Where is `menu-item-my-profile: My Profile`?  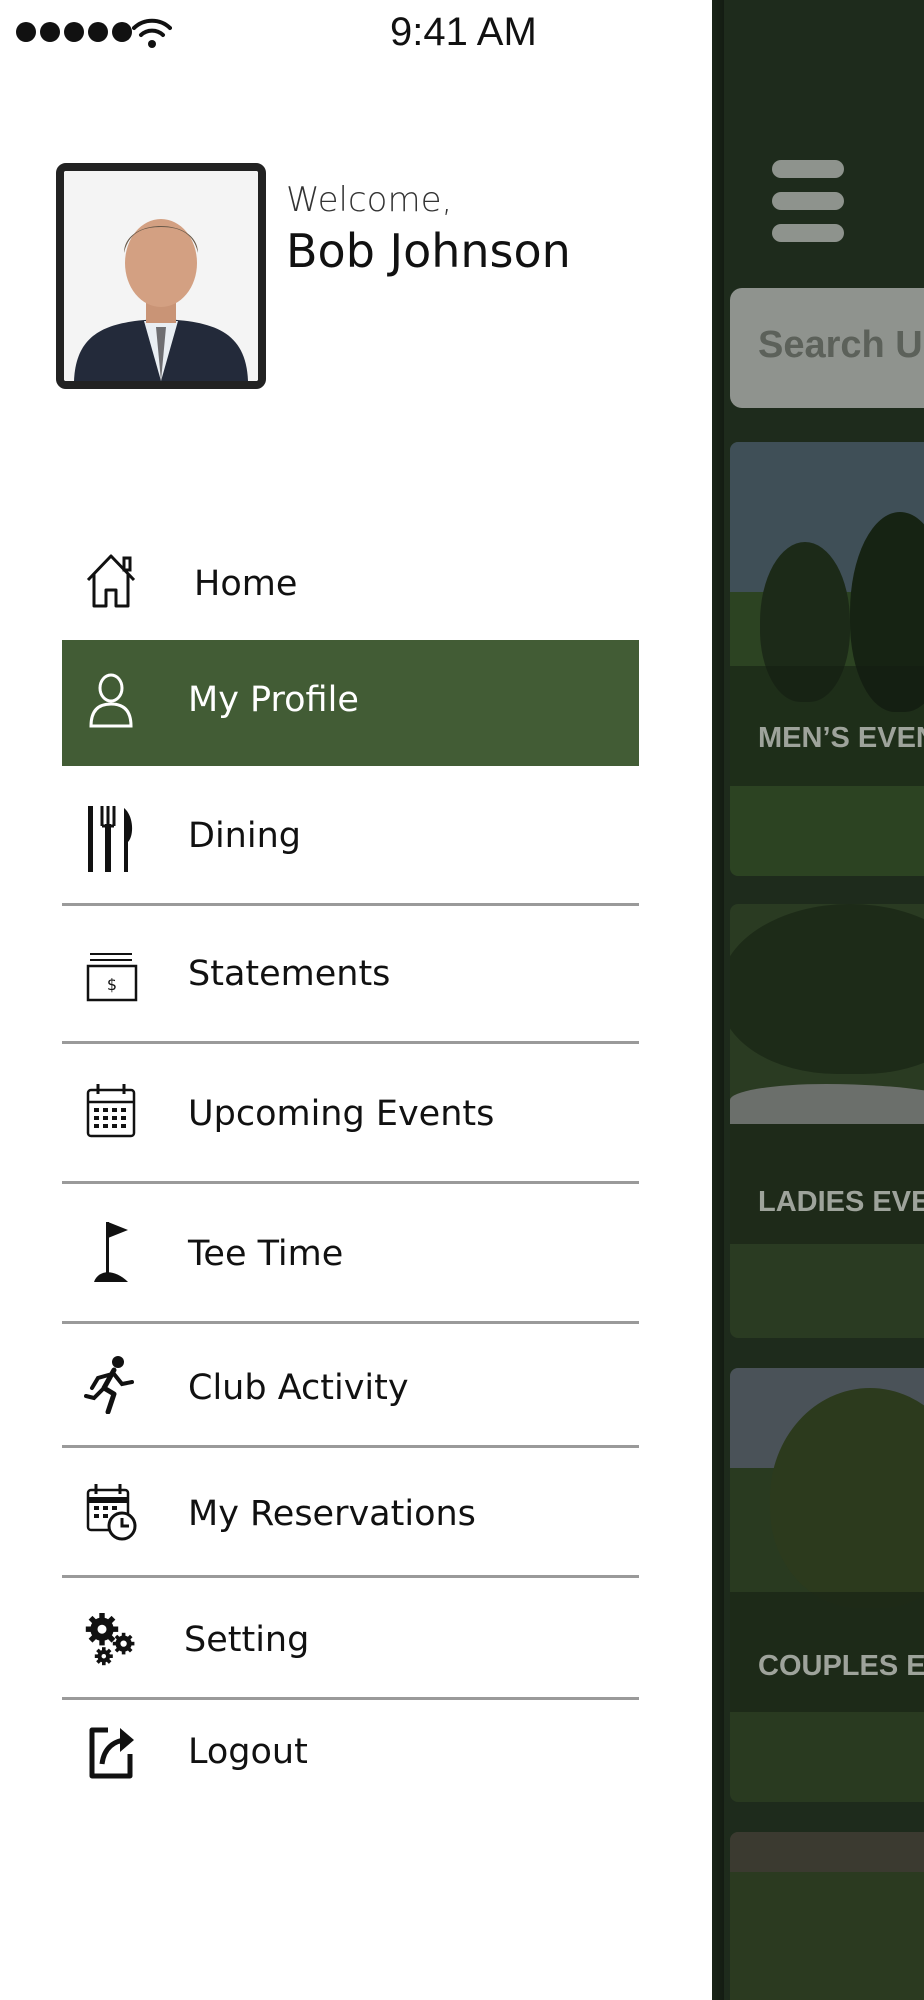 menu-item-my-profile: My Profile is located at coordinates (350, 703).